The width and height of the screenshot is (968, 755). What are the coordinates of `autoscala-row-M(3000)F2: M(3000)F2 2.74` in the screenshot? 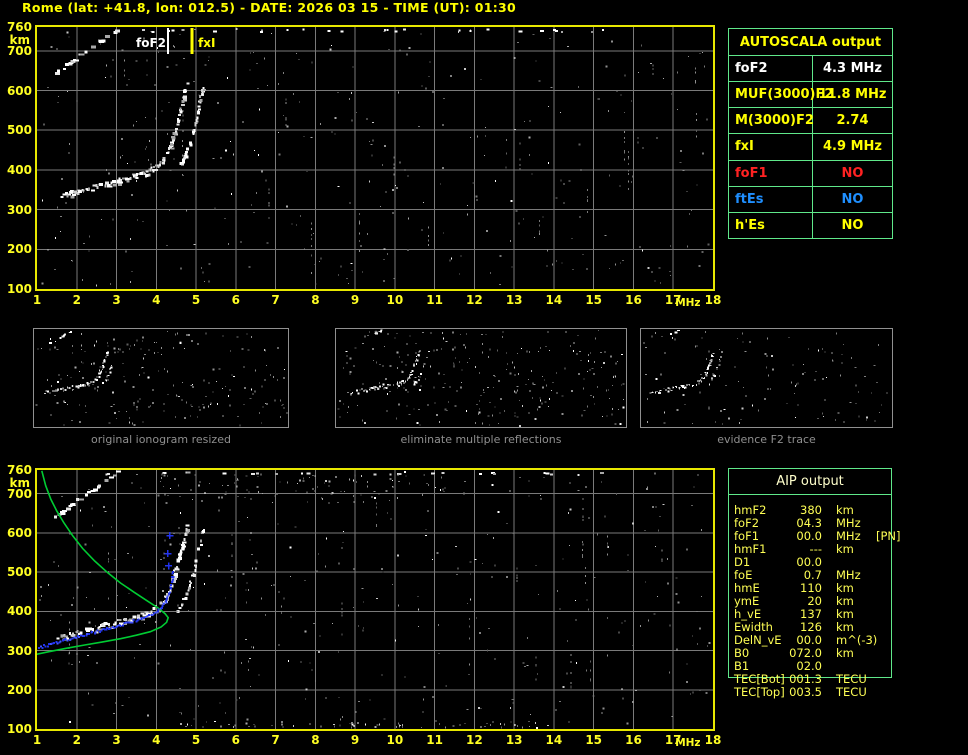 It's located at (810, 121).